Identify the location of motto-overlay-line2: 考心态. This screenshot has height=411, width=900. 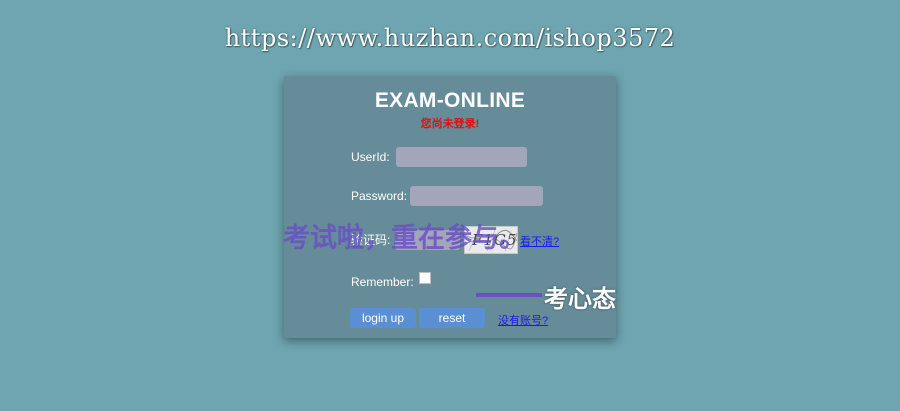
(580, 299).